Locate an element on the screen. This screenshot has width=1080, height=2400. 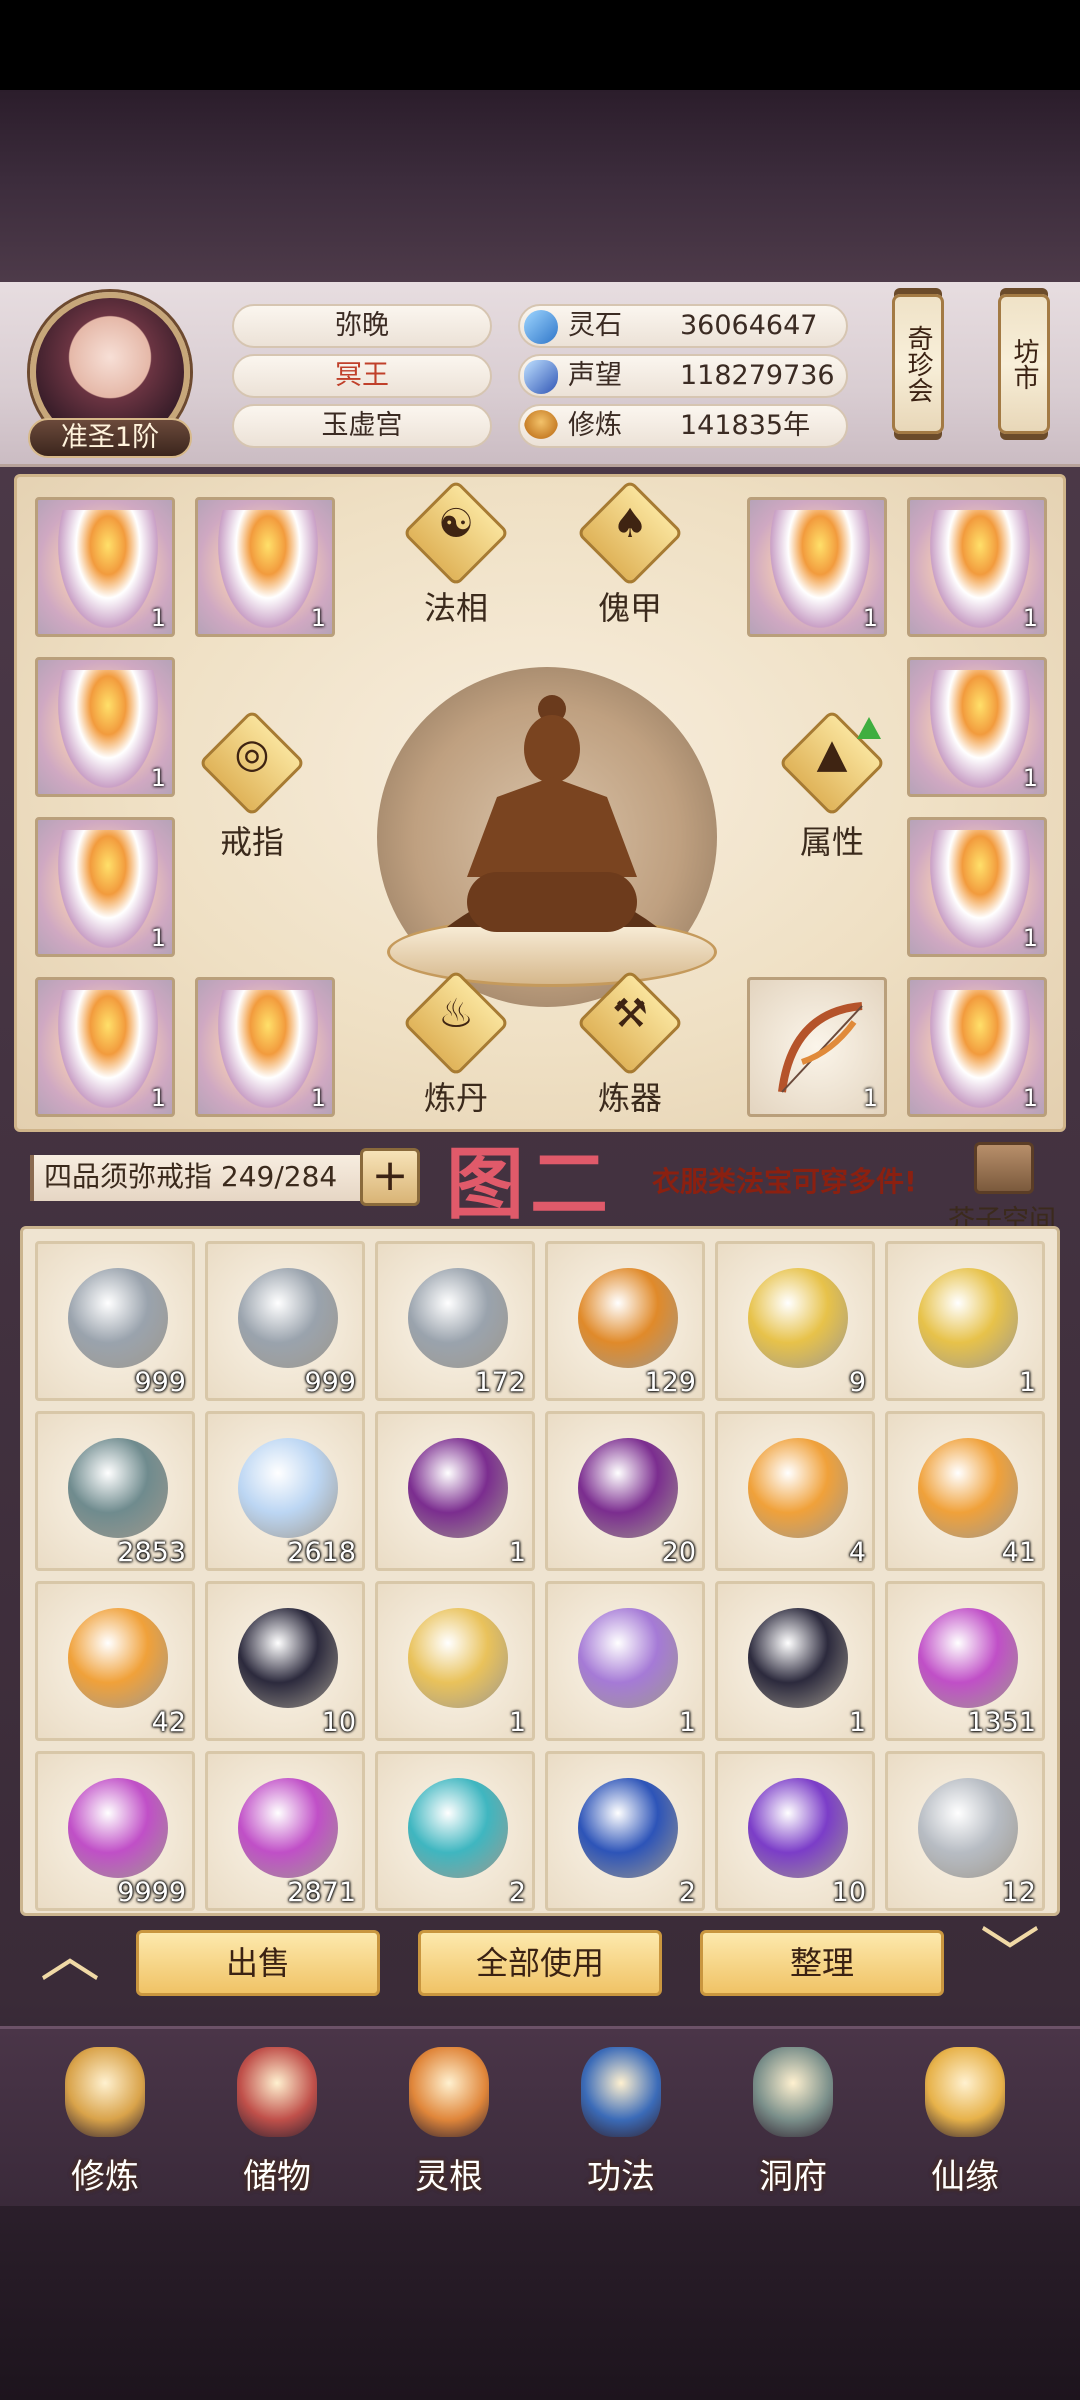
inventory-item: 41 is located at coordinates (965, 1491).